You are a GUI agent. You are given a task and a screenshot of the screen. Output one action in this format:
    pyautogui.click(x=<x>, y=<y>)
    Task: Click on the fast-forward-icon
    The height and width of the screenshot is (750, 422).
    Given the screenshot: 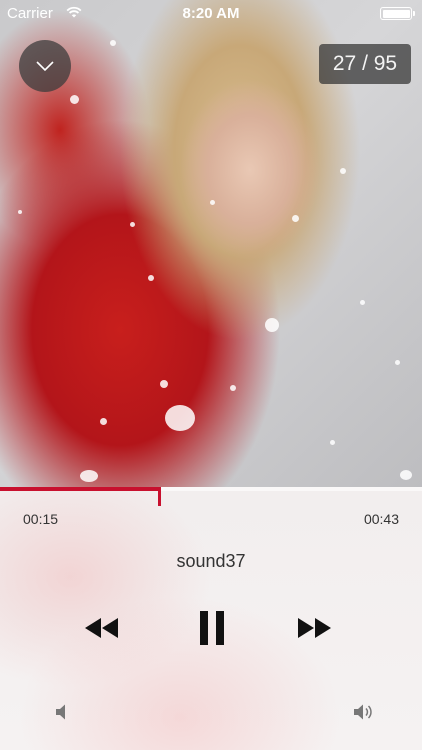 What is the action you would take?
    pyautogui.click(x=314, y=628)
    